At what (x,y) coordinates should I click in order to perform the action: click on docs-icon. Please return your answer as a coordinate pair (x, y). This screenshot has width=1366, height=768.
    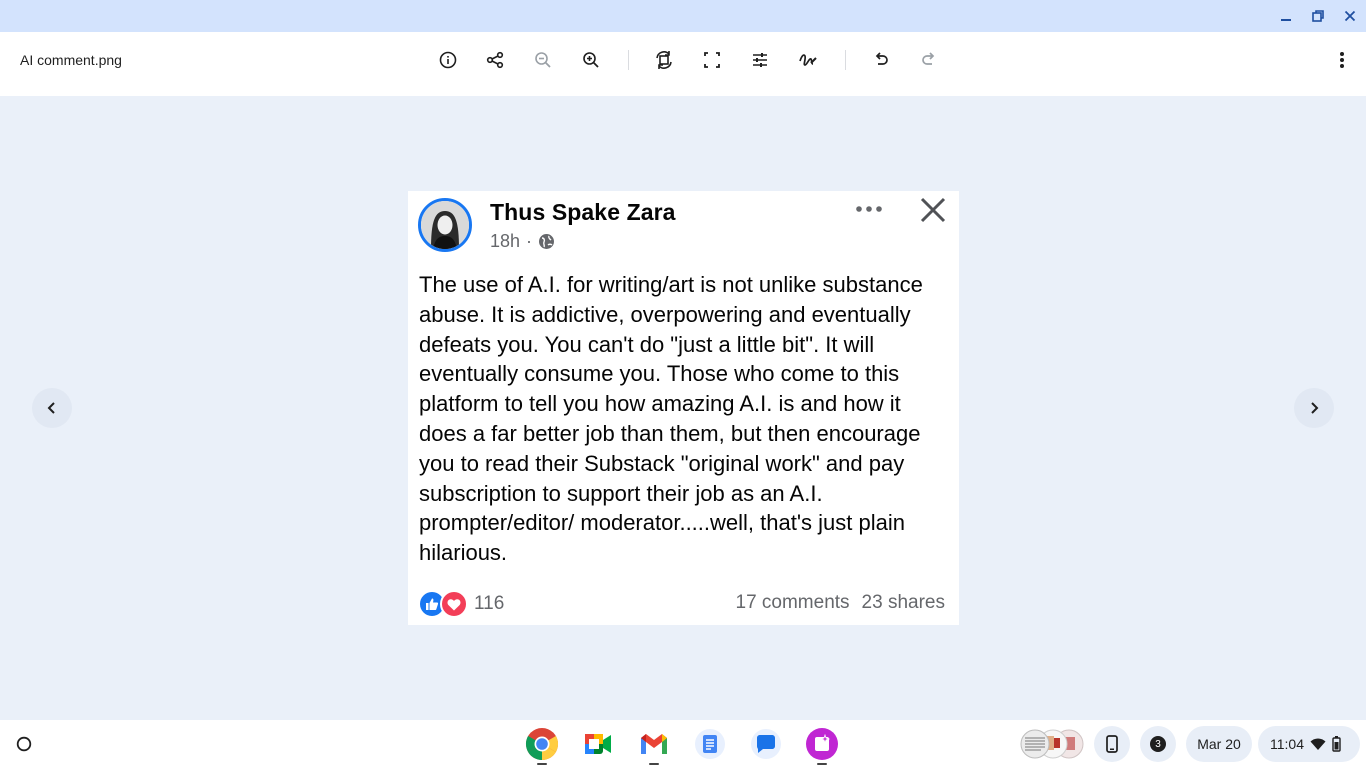
    Looking at the image, I should click on (710, 744).